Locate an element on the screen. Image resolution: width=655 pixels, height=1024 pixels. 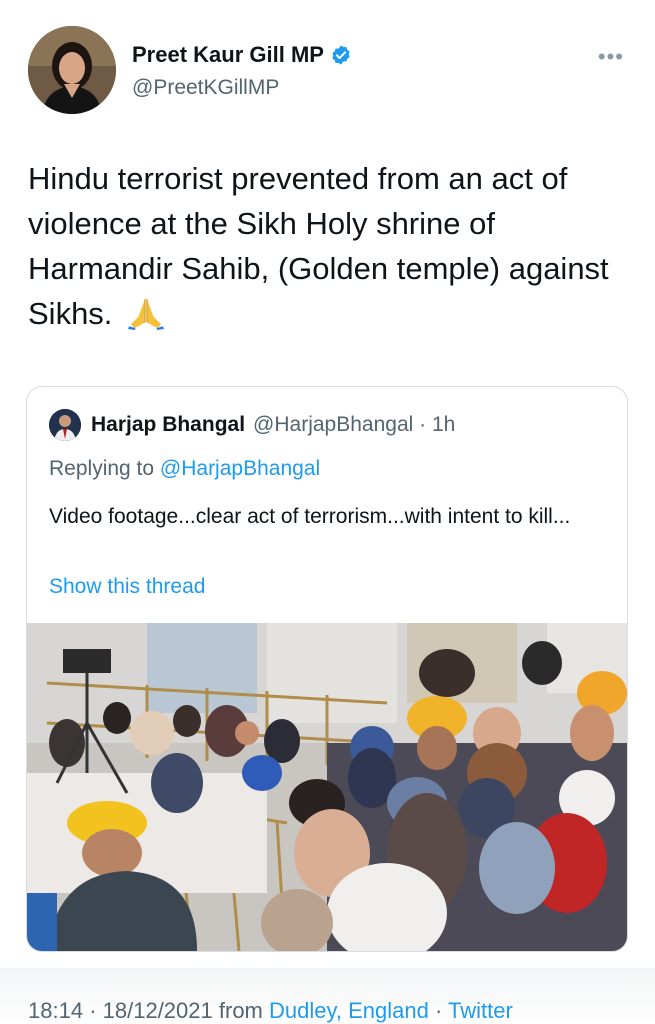
quoted-tweet-header: Harjap Bhangal @HarjapBhangal · 1h is located at coordinates (252, 425).